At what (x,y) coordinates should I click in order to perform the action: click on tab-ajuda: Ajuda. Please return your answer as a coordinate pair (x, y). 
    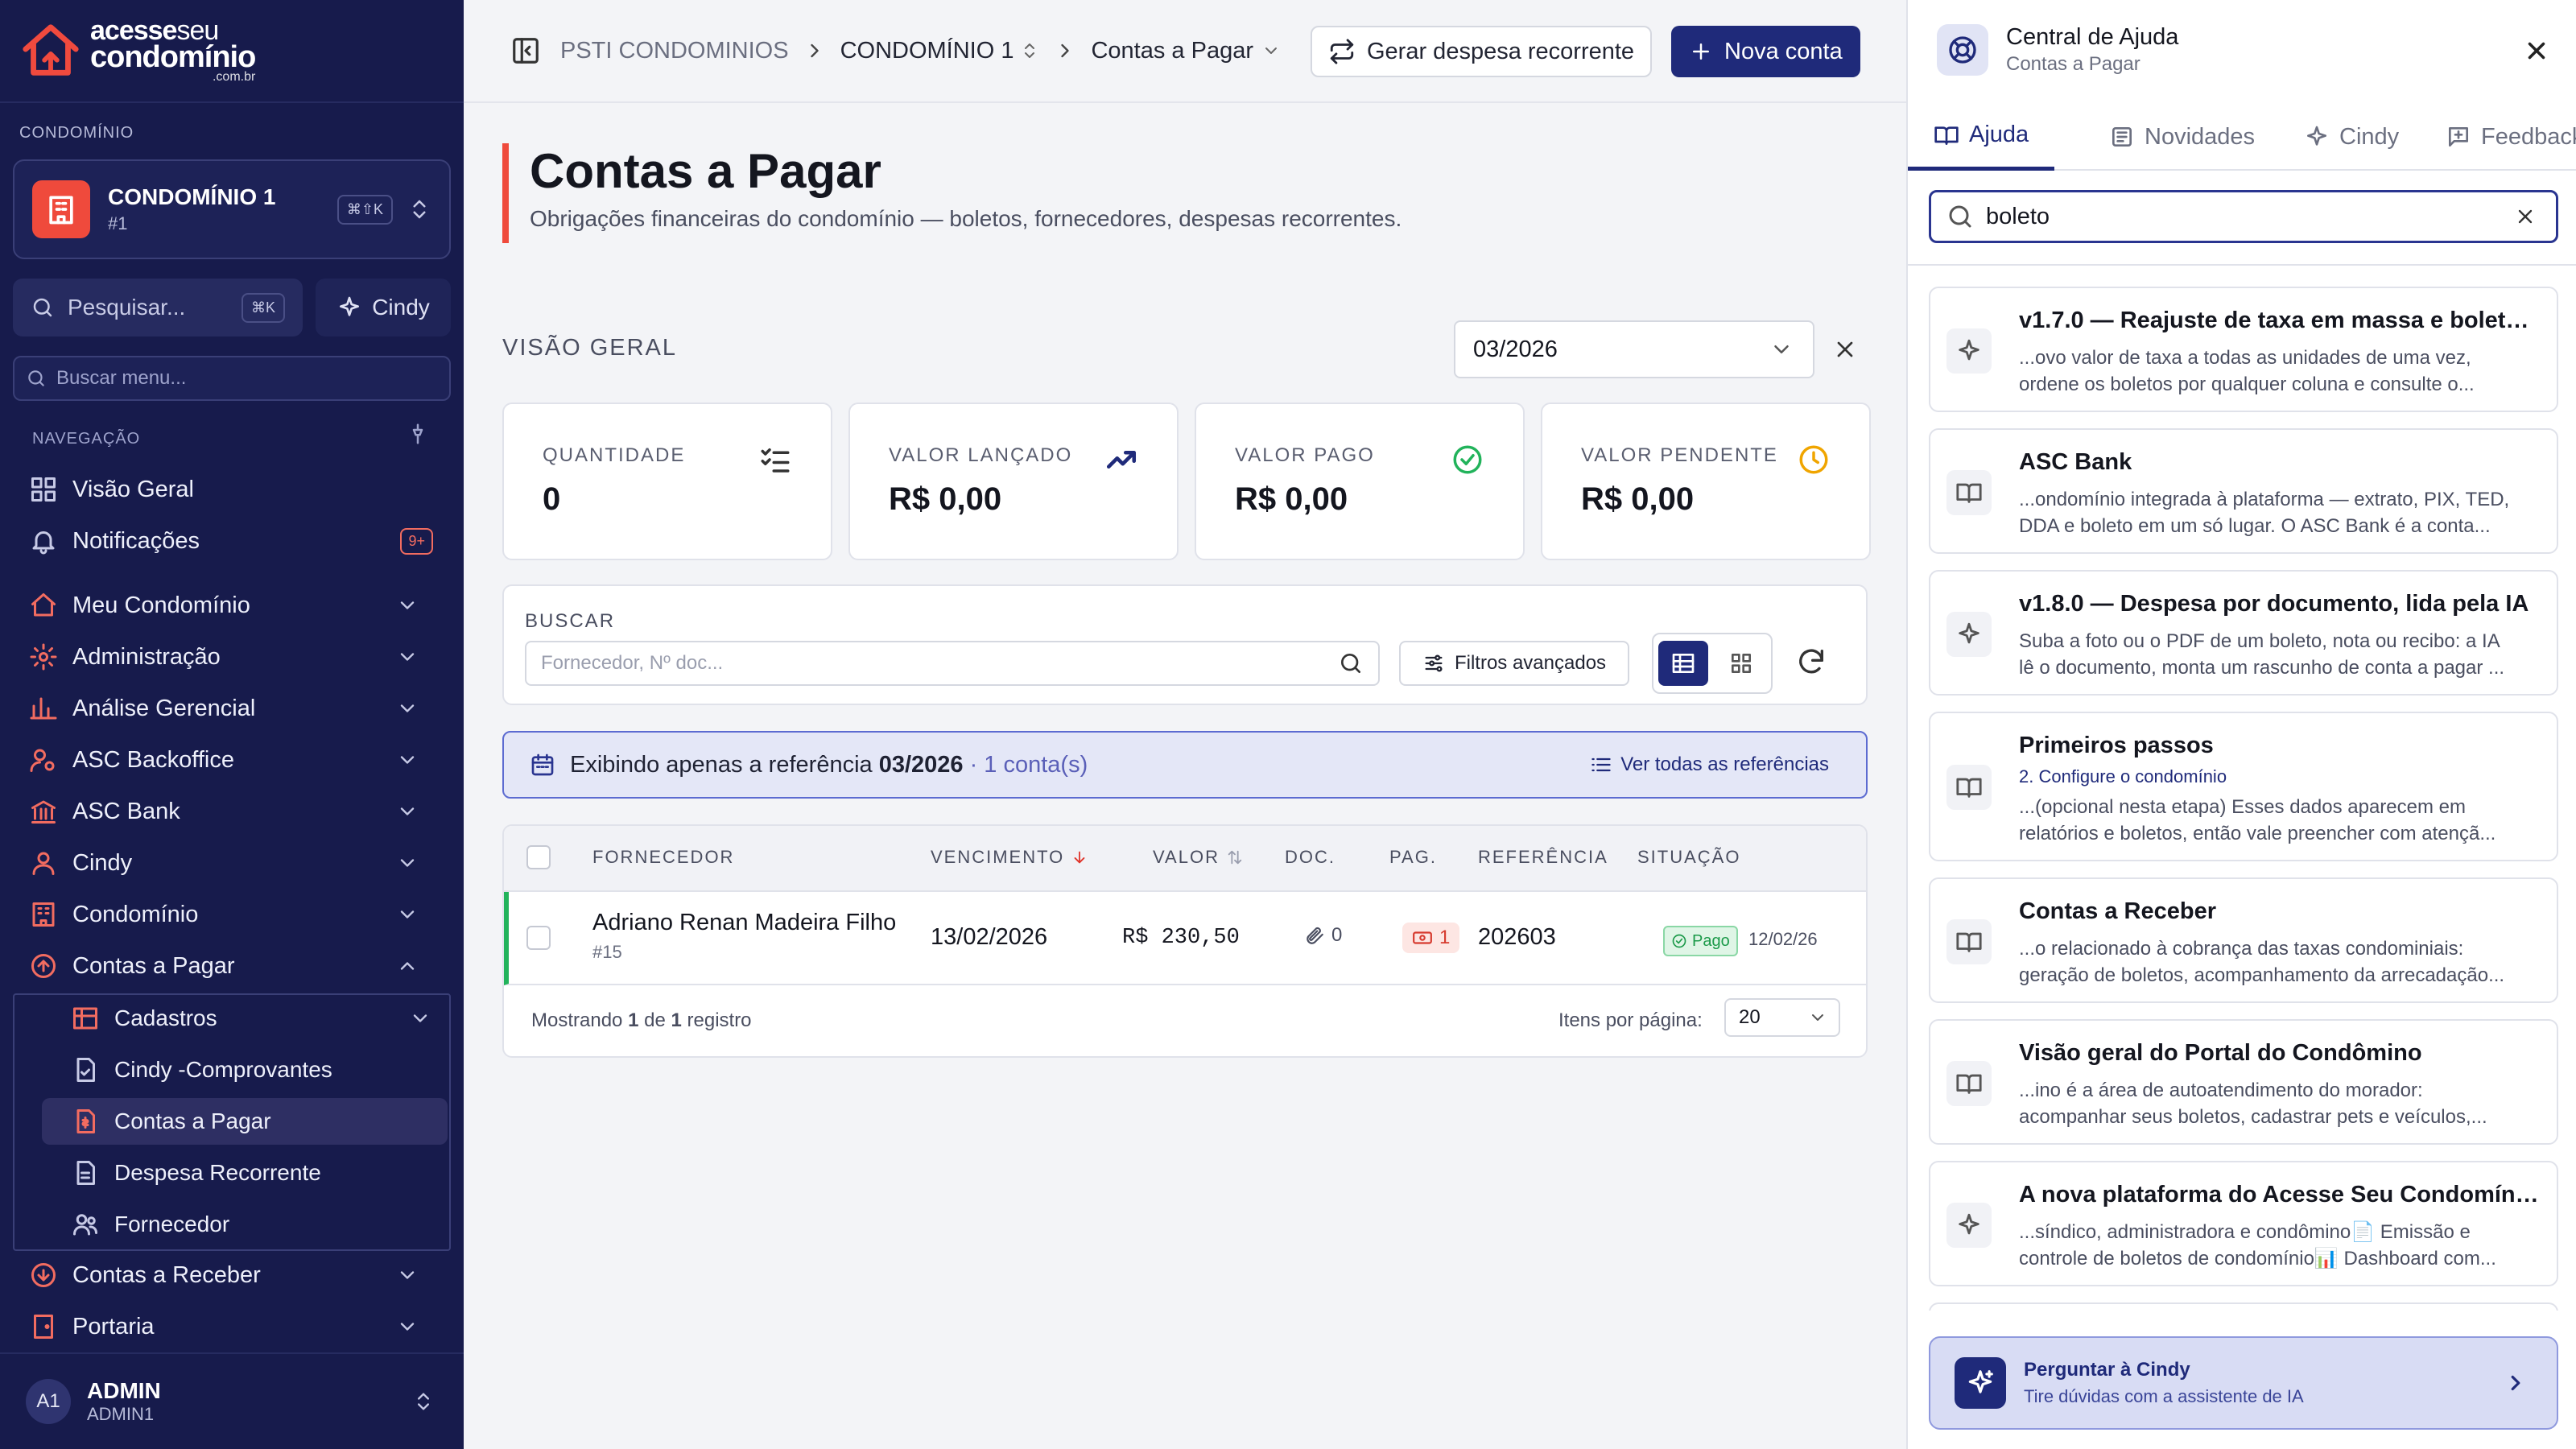
    Looking at the image, I should click on (1981, 137).